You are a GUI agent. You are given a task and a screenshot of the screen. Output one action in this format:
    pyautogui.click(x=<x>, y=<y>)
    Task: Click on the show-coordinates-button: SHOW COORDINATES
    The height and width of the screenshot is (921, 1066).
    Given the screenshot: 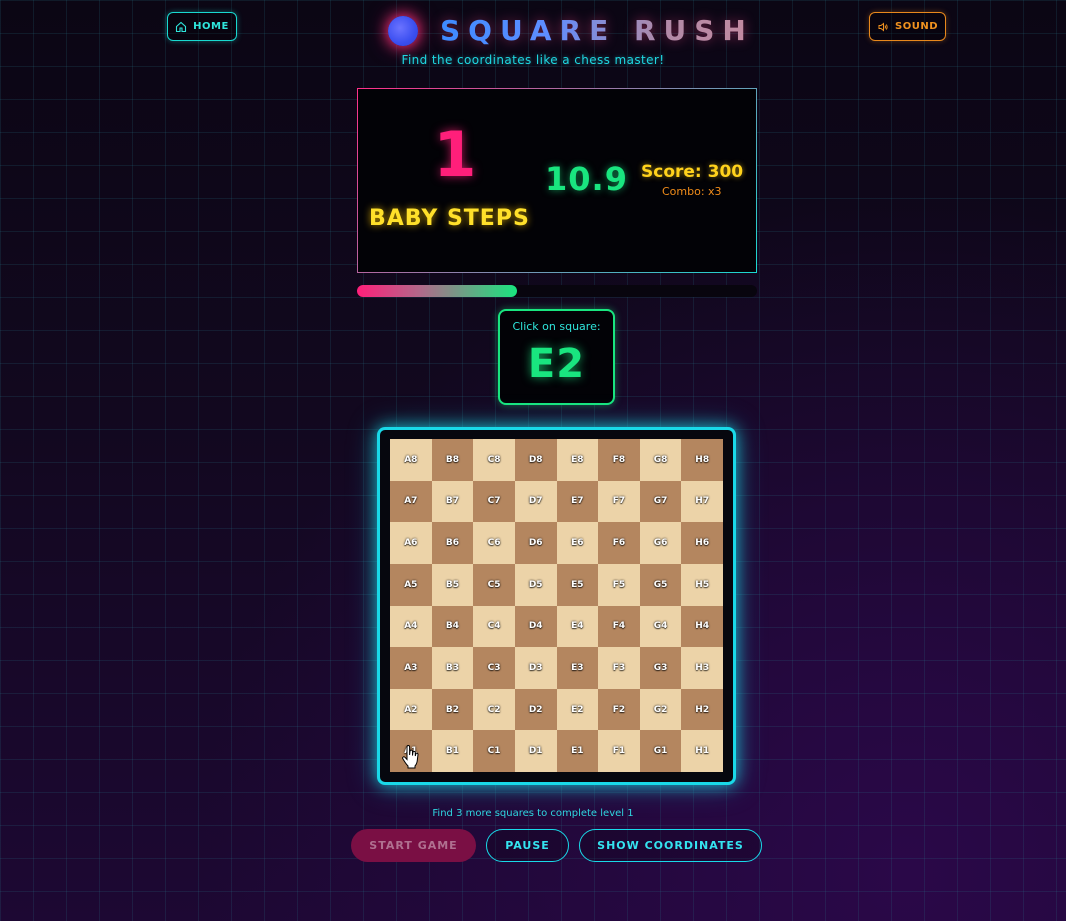 What is the action you would take?
    pyautogui.click(x=670, y=845)
    